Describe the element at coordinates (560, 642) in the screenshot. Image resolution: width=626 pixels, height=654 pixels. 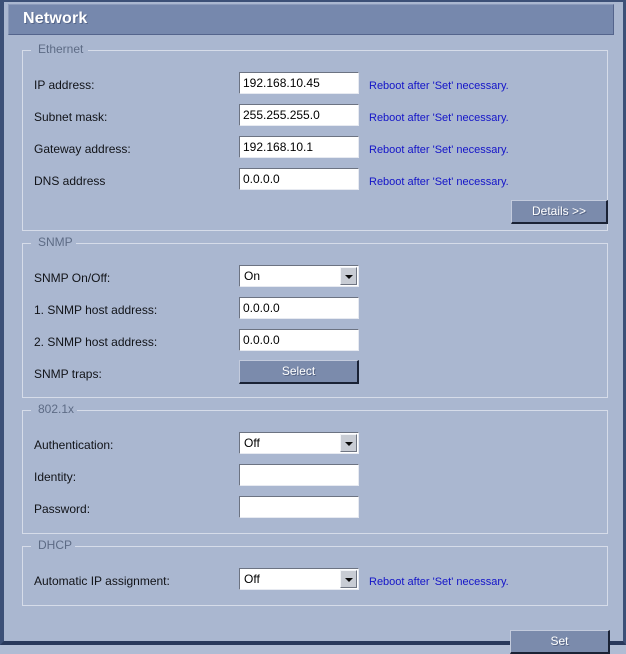
I see `set-button: Set` at that location.